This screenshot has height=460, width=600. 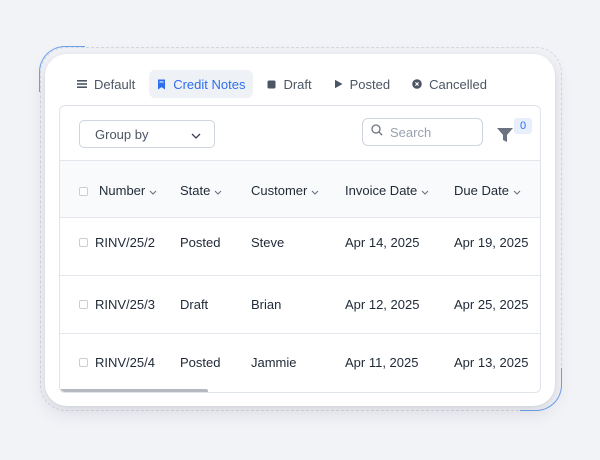 What do you see at coordinates (83, 191) in the screenshot?
I see `select-all-checkbox` at bounding box center [83, 191].